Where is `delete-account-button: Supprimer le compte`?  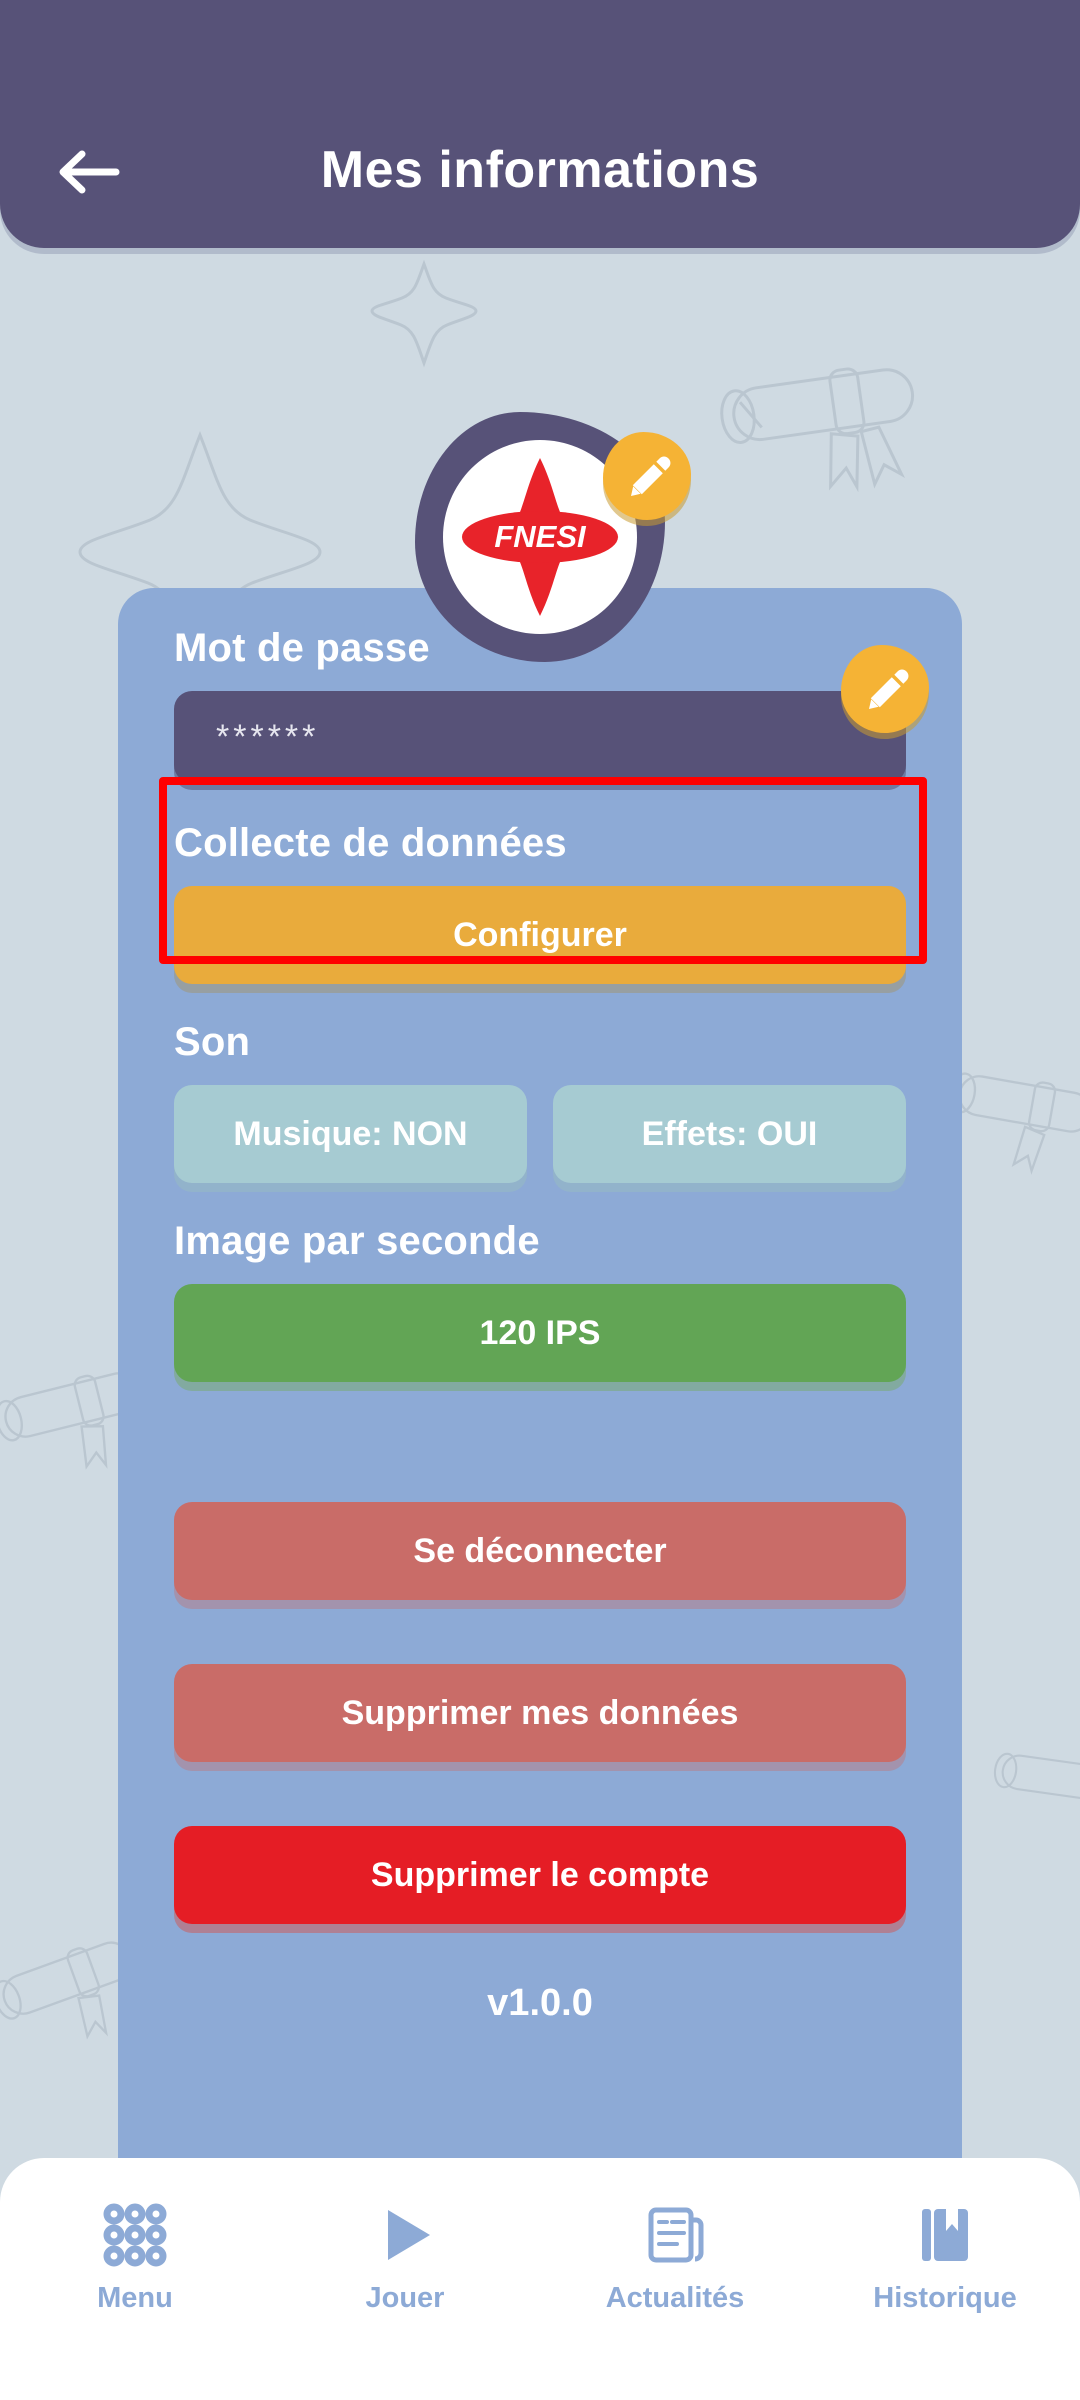 delete-account-button: Supprimer le compte is located at coordinates (540, 1875).